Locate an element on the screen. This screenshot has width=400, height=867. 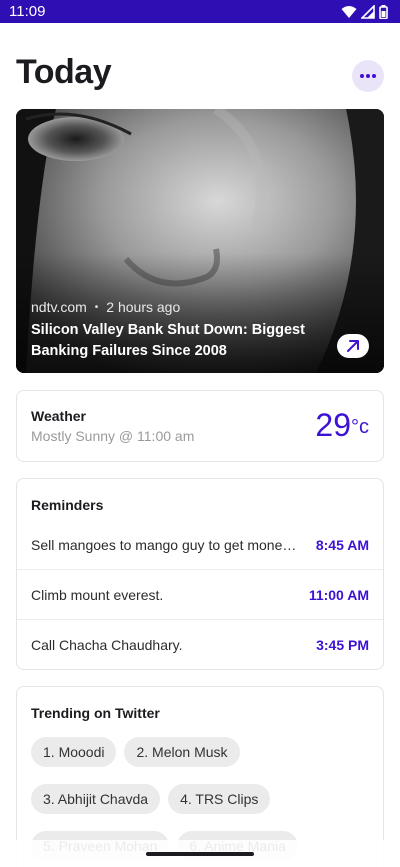
arrow-up-right-icon is located at coordinates (353, 346).